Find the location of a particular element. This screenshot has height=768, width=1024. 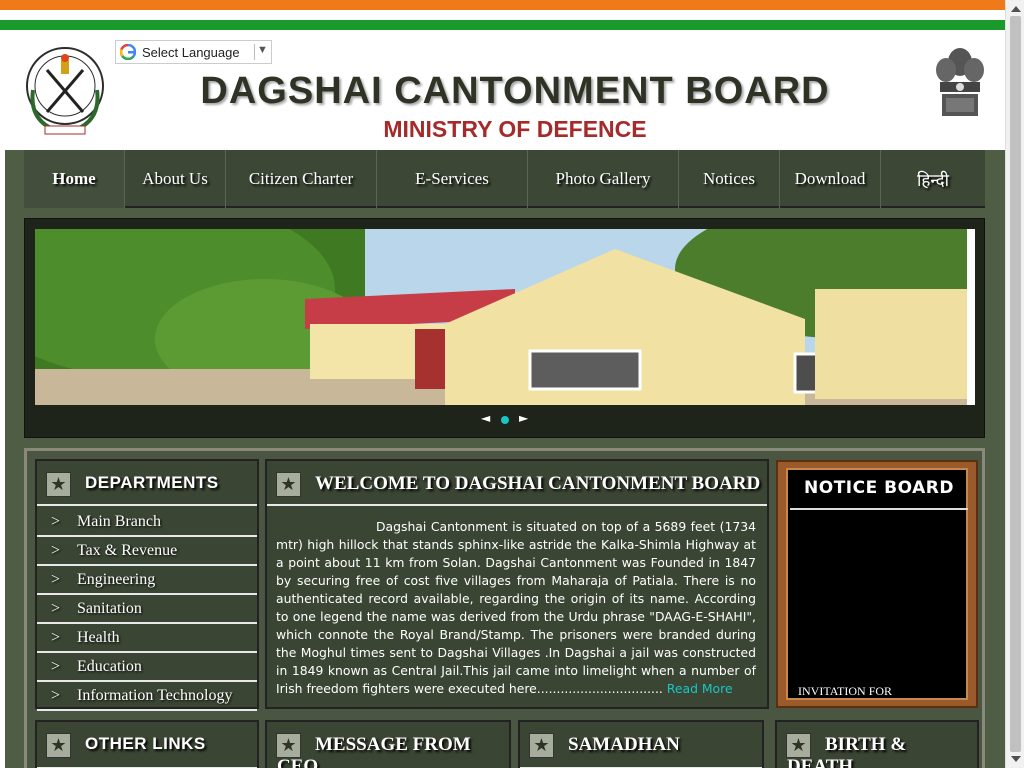

birth-death-panel: ★ BIRTH & DEATH is located at coordinates (877, 744).